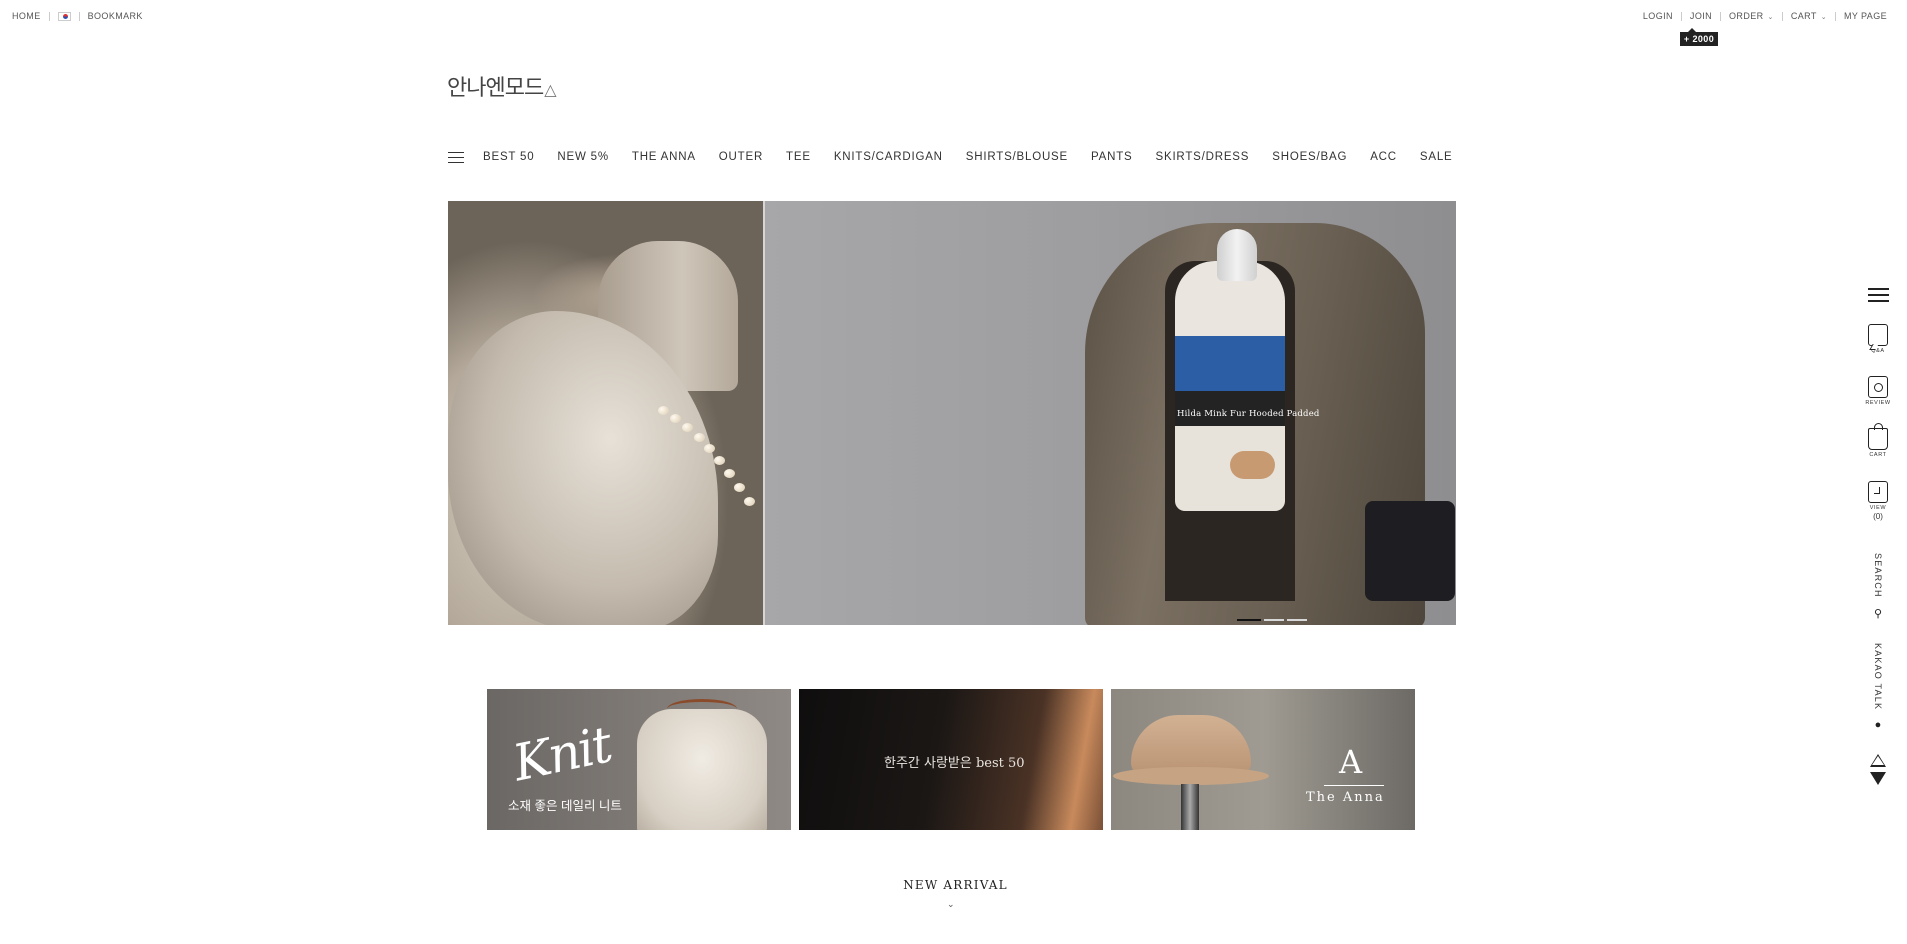 This screenshot has height=944, width=1907. What do you see at coordinates (1878, 677) in the screenshot?
I see `kakao-label: KAKAO TALK` at bounding box center [1878, 677].